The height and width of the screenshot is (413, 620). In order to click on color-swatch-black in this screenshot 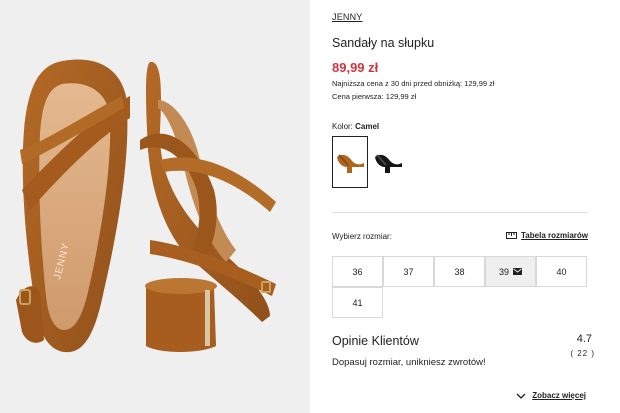, I will do `click(388, 162)`.